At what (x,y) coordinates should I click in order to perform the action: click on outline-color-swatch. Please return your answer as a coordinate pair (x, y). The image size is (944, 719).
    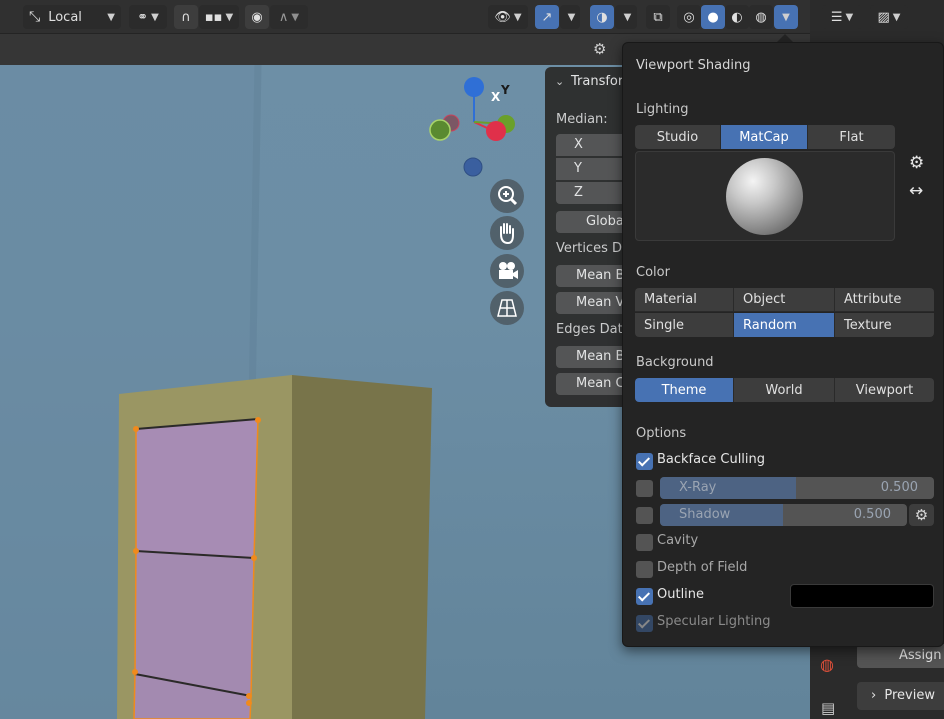
    Looking at the image, I should click on (862, 596).